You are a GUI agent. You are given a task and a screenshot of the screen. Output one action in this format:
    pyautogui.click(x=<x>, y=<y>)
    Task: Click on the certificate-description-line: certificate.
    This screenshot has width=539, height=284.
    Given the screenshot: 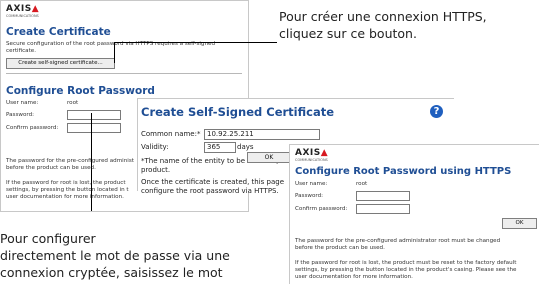 What is the action you would take?
    pyautogui.click(x=21, y=51)
    